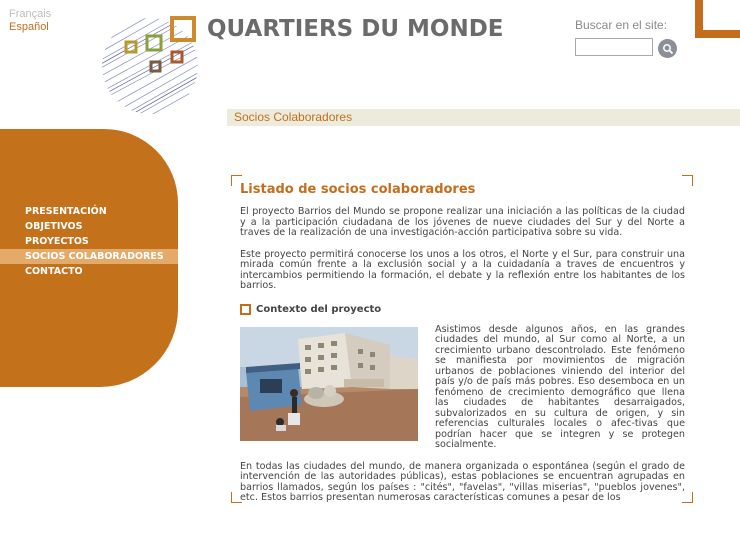 The width and height of the screenshot is (740, 550). I want to click on nav-item-presentacion: PRESENTACIÓN, so click(89, 211).